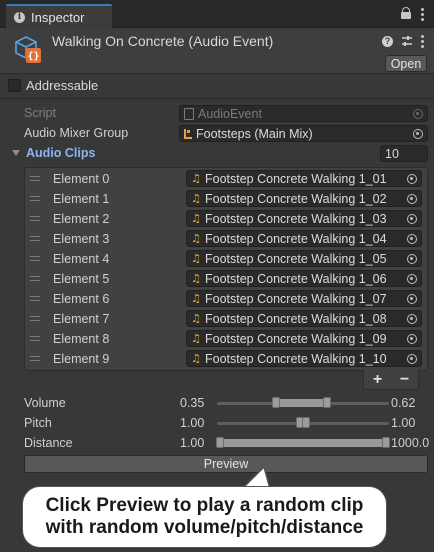 The width and height of the screenshot is (434, 552). I want to click on distance-min-value: 1.00, so click(192, 443).